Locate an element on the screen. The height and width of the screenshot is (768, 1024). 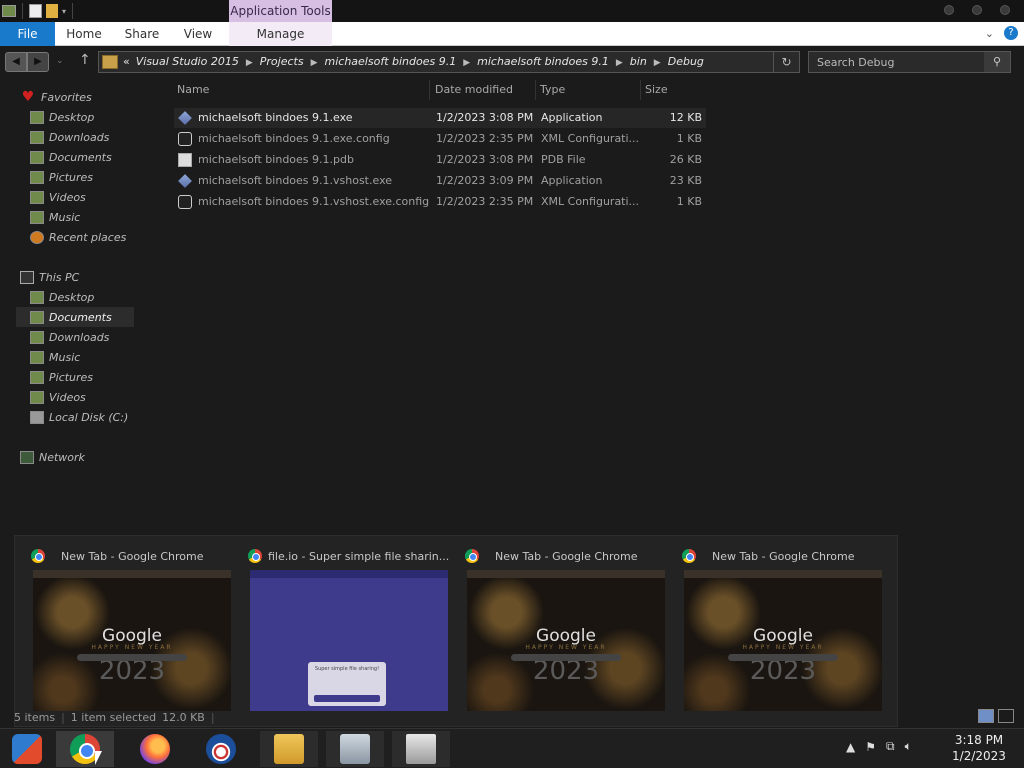
sidebar-item-documents: Documents is located at coordinates (71, 157).